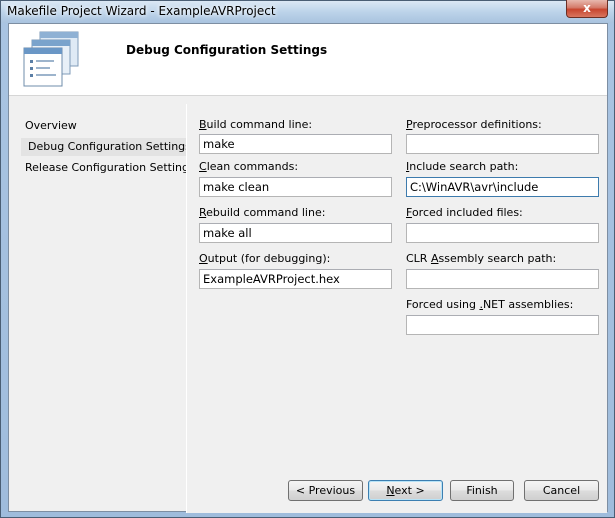 Image resolution: width=615 pixels, height=518 pixels. Describe the element at coordinates (308, 60) in the screenshot. I see `wizard-header: Debug Configuration Settings` at that location.